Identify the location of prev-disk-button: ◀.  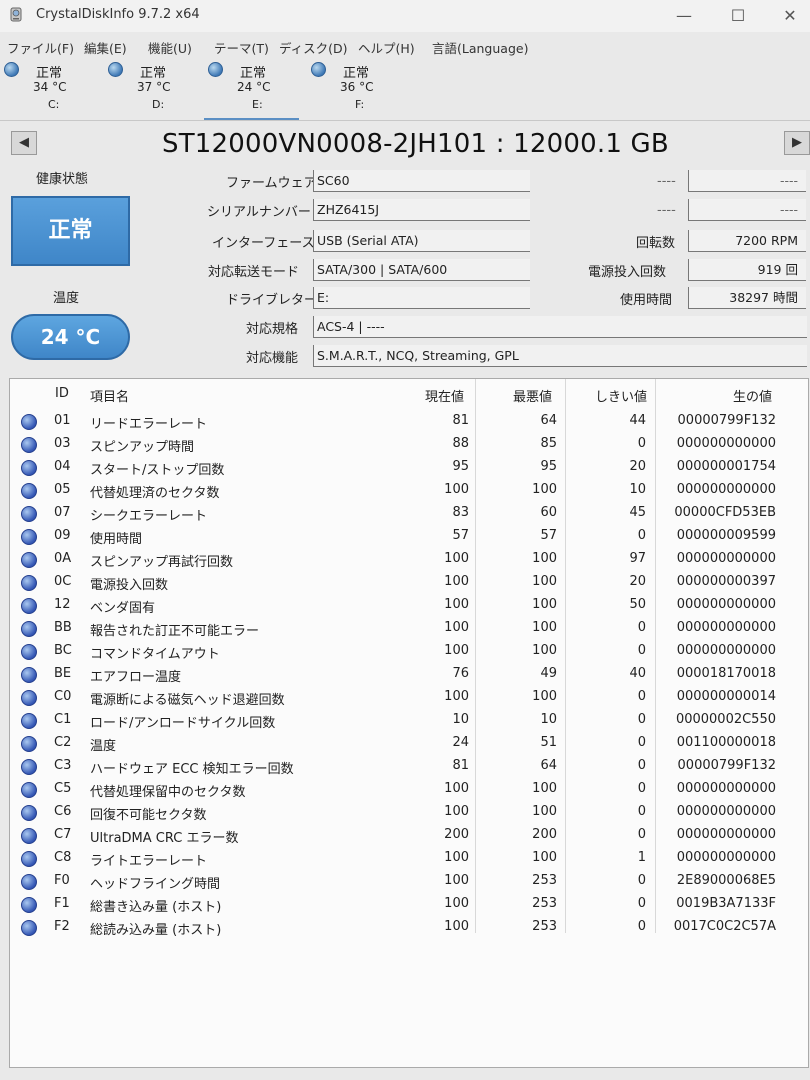
(24, 143).